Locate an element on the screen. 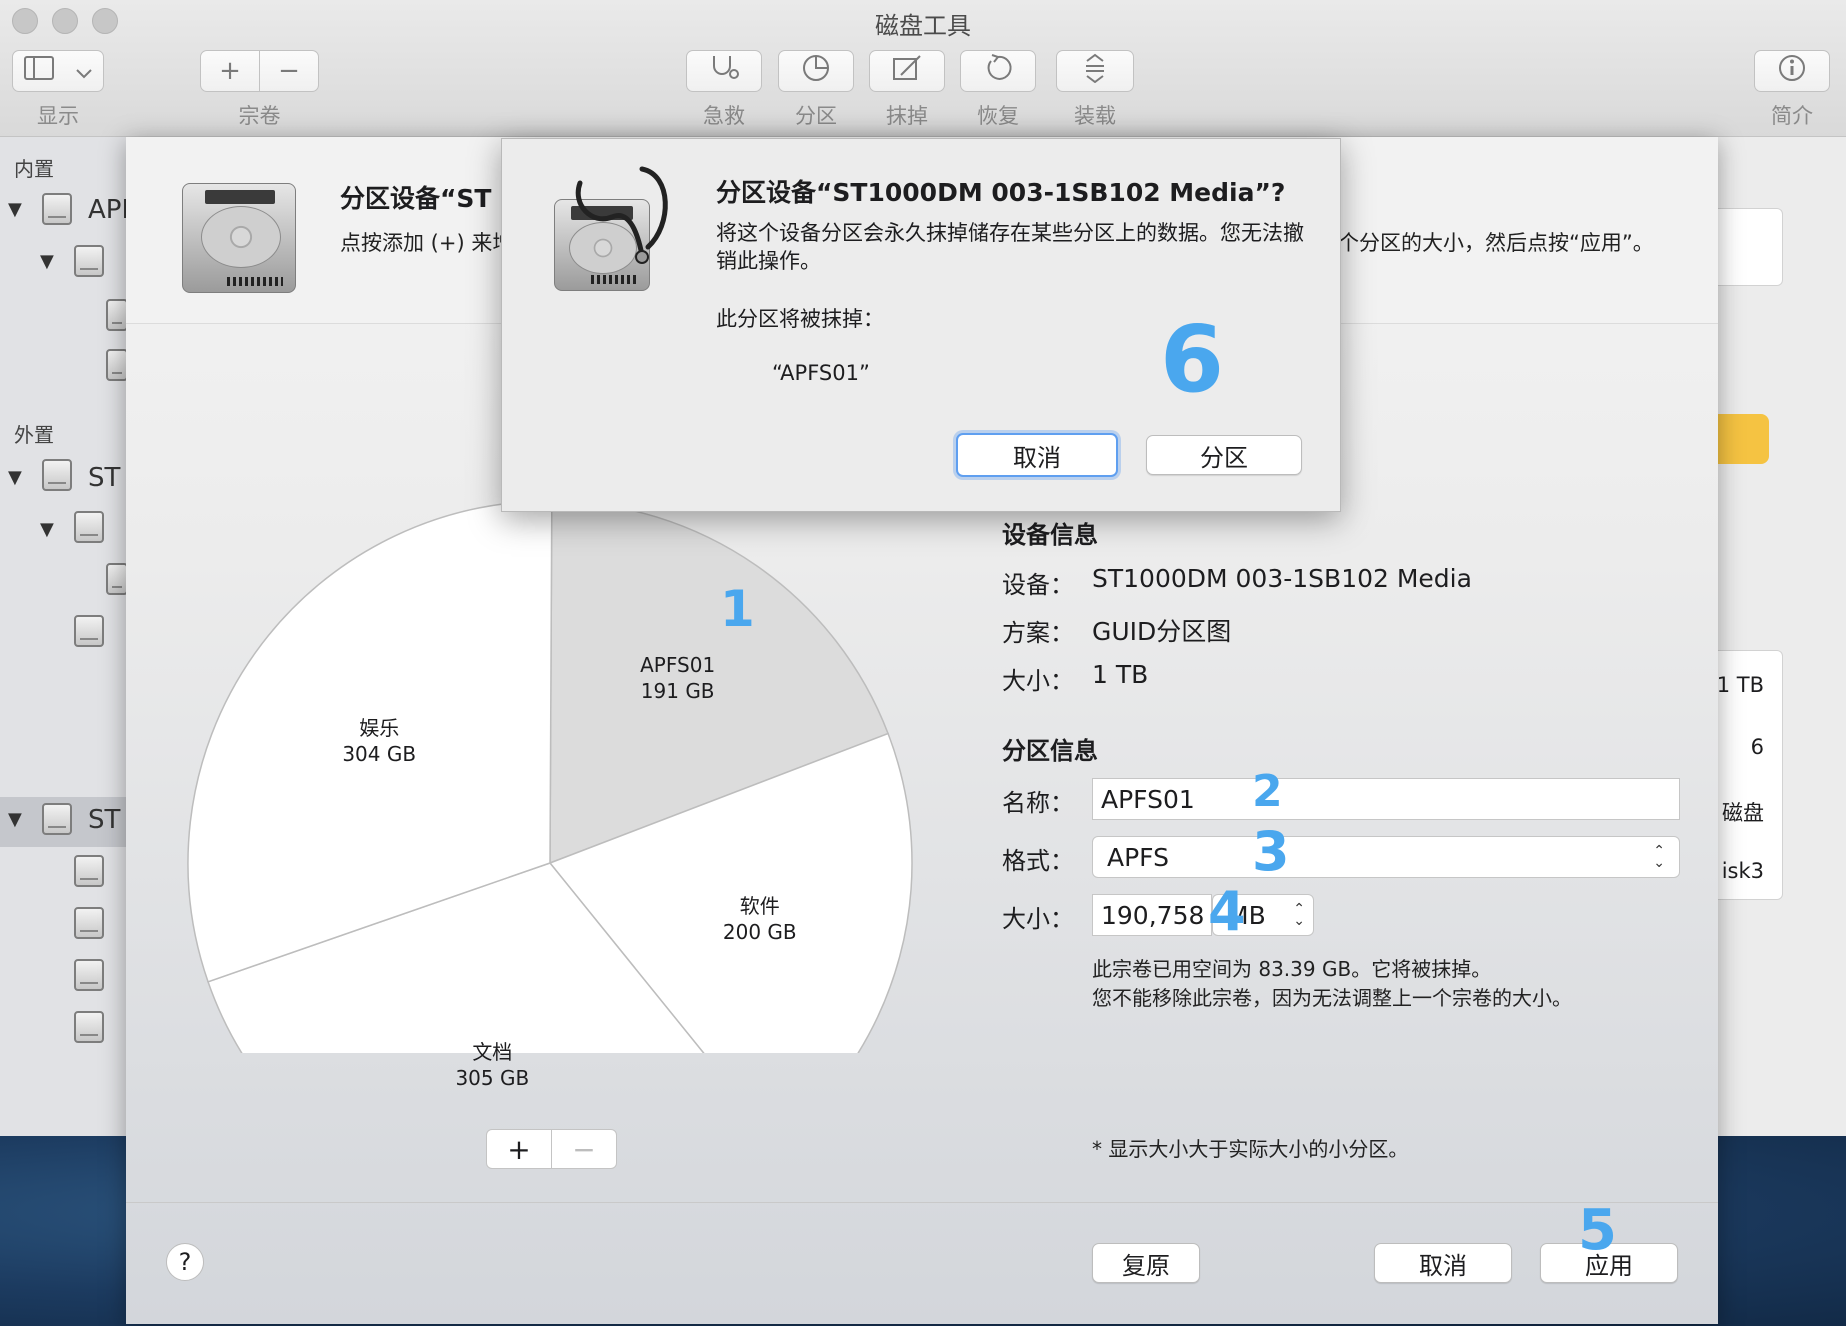  pie-label-2: 软件 200 GB is located at coordinates (760, 919).